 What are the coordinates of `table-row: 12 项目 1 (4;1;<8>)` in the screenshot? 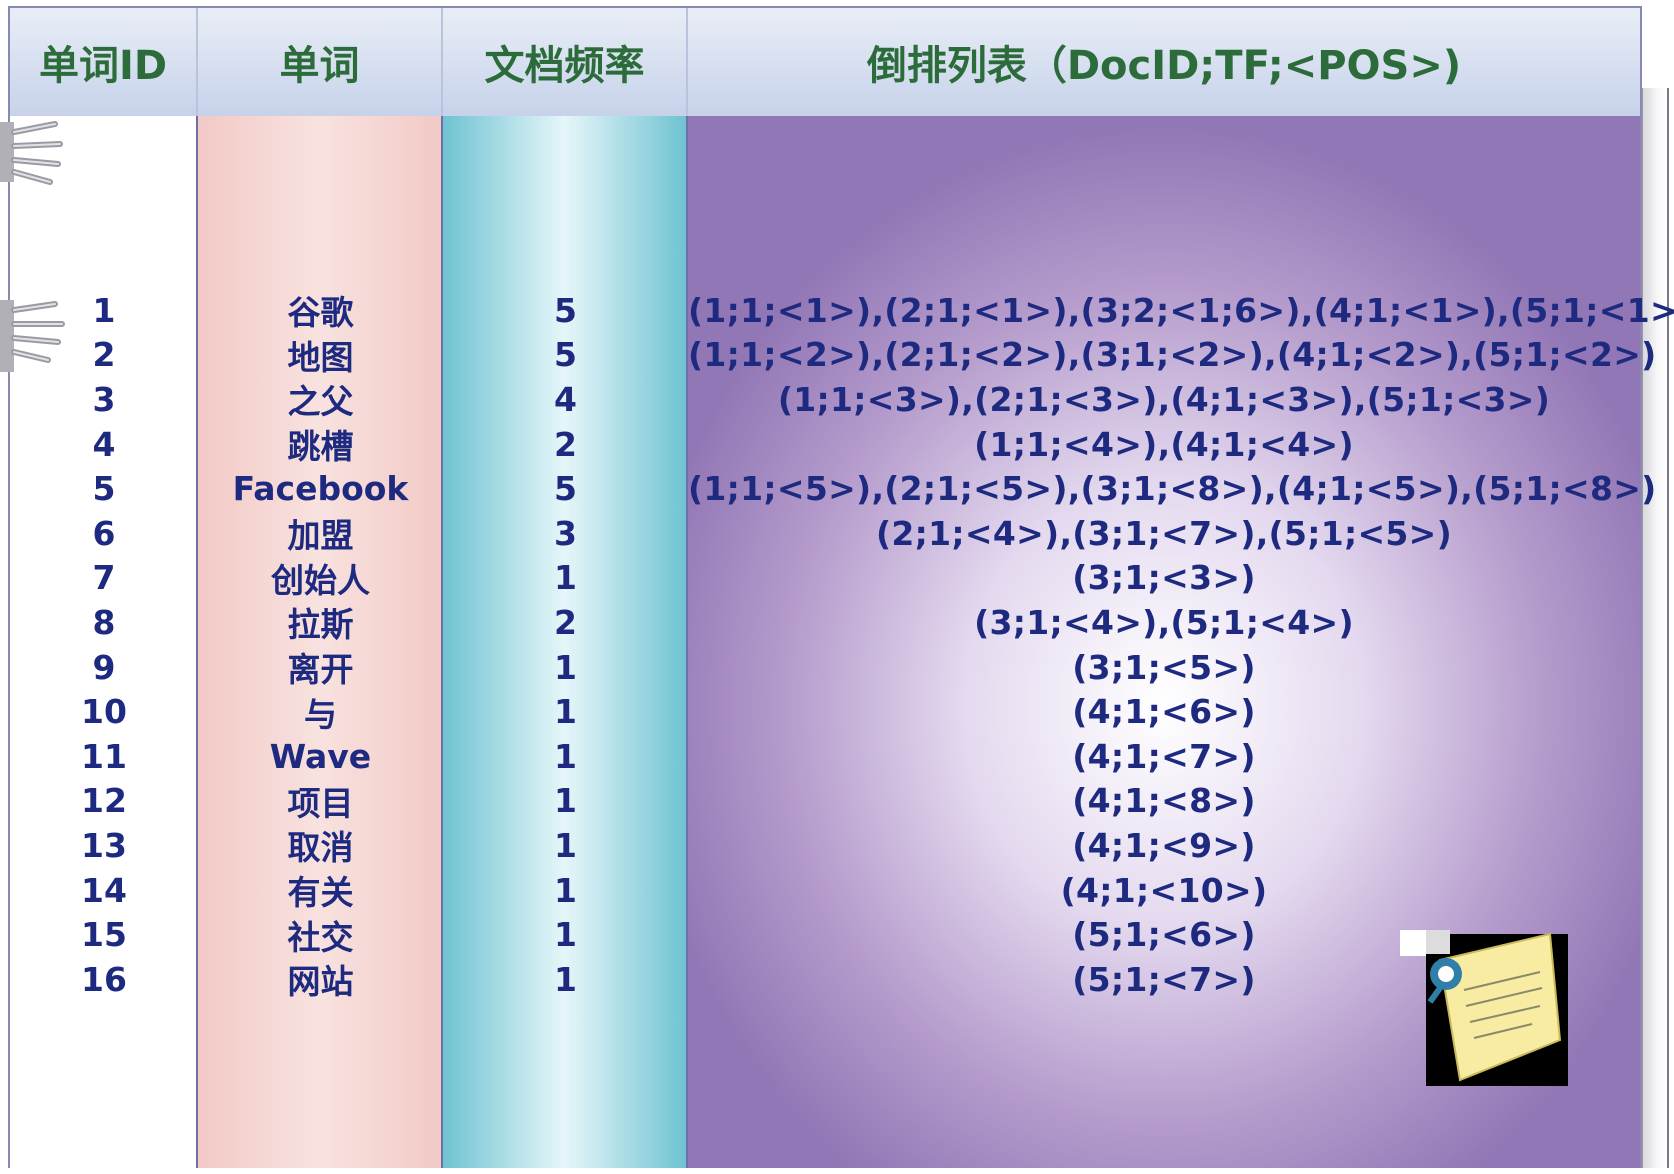 It's located at (825, 801).